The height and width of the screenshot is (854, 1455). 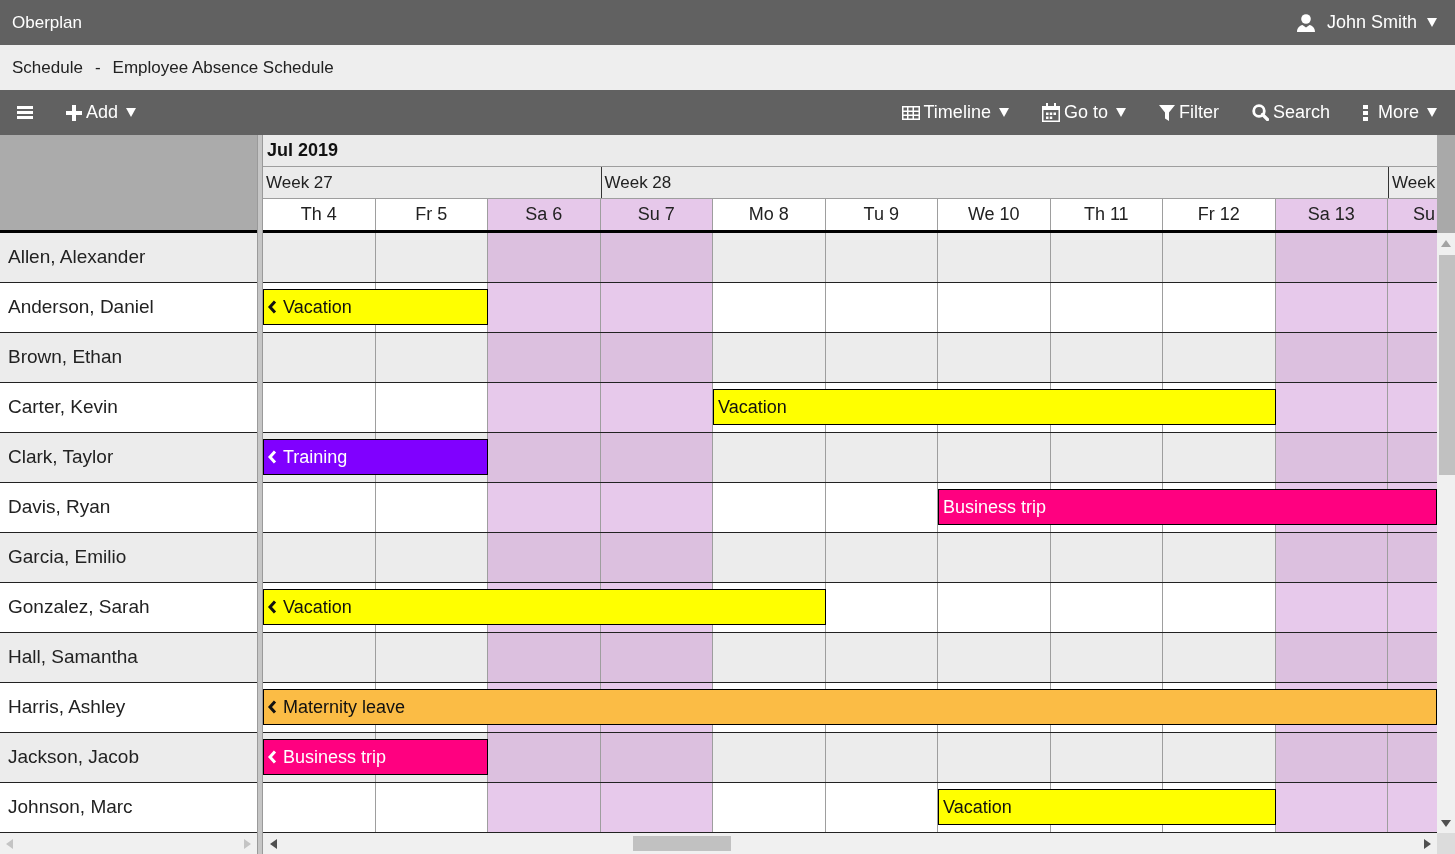 What do you see at coordinates (1366, 22) in the screenshot?
I see `user-menu-button: John Smith` at bounding box center [1366, 22].